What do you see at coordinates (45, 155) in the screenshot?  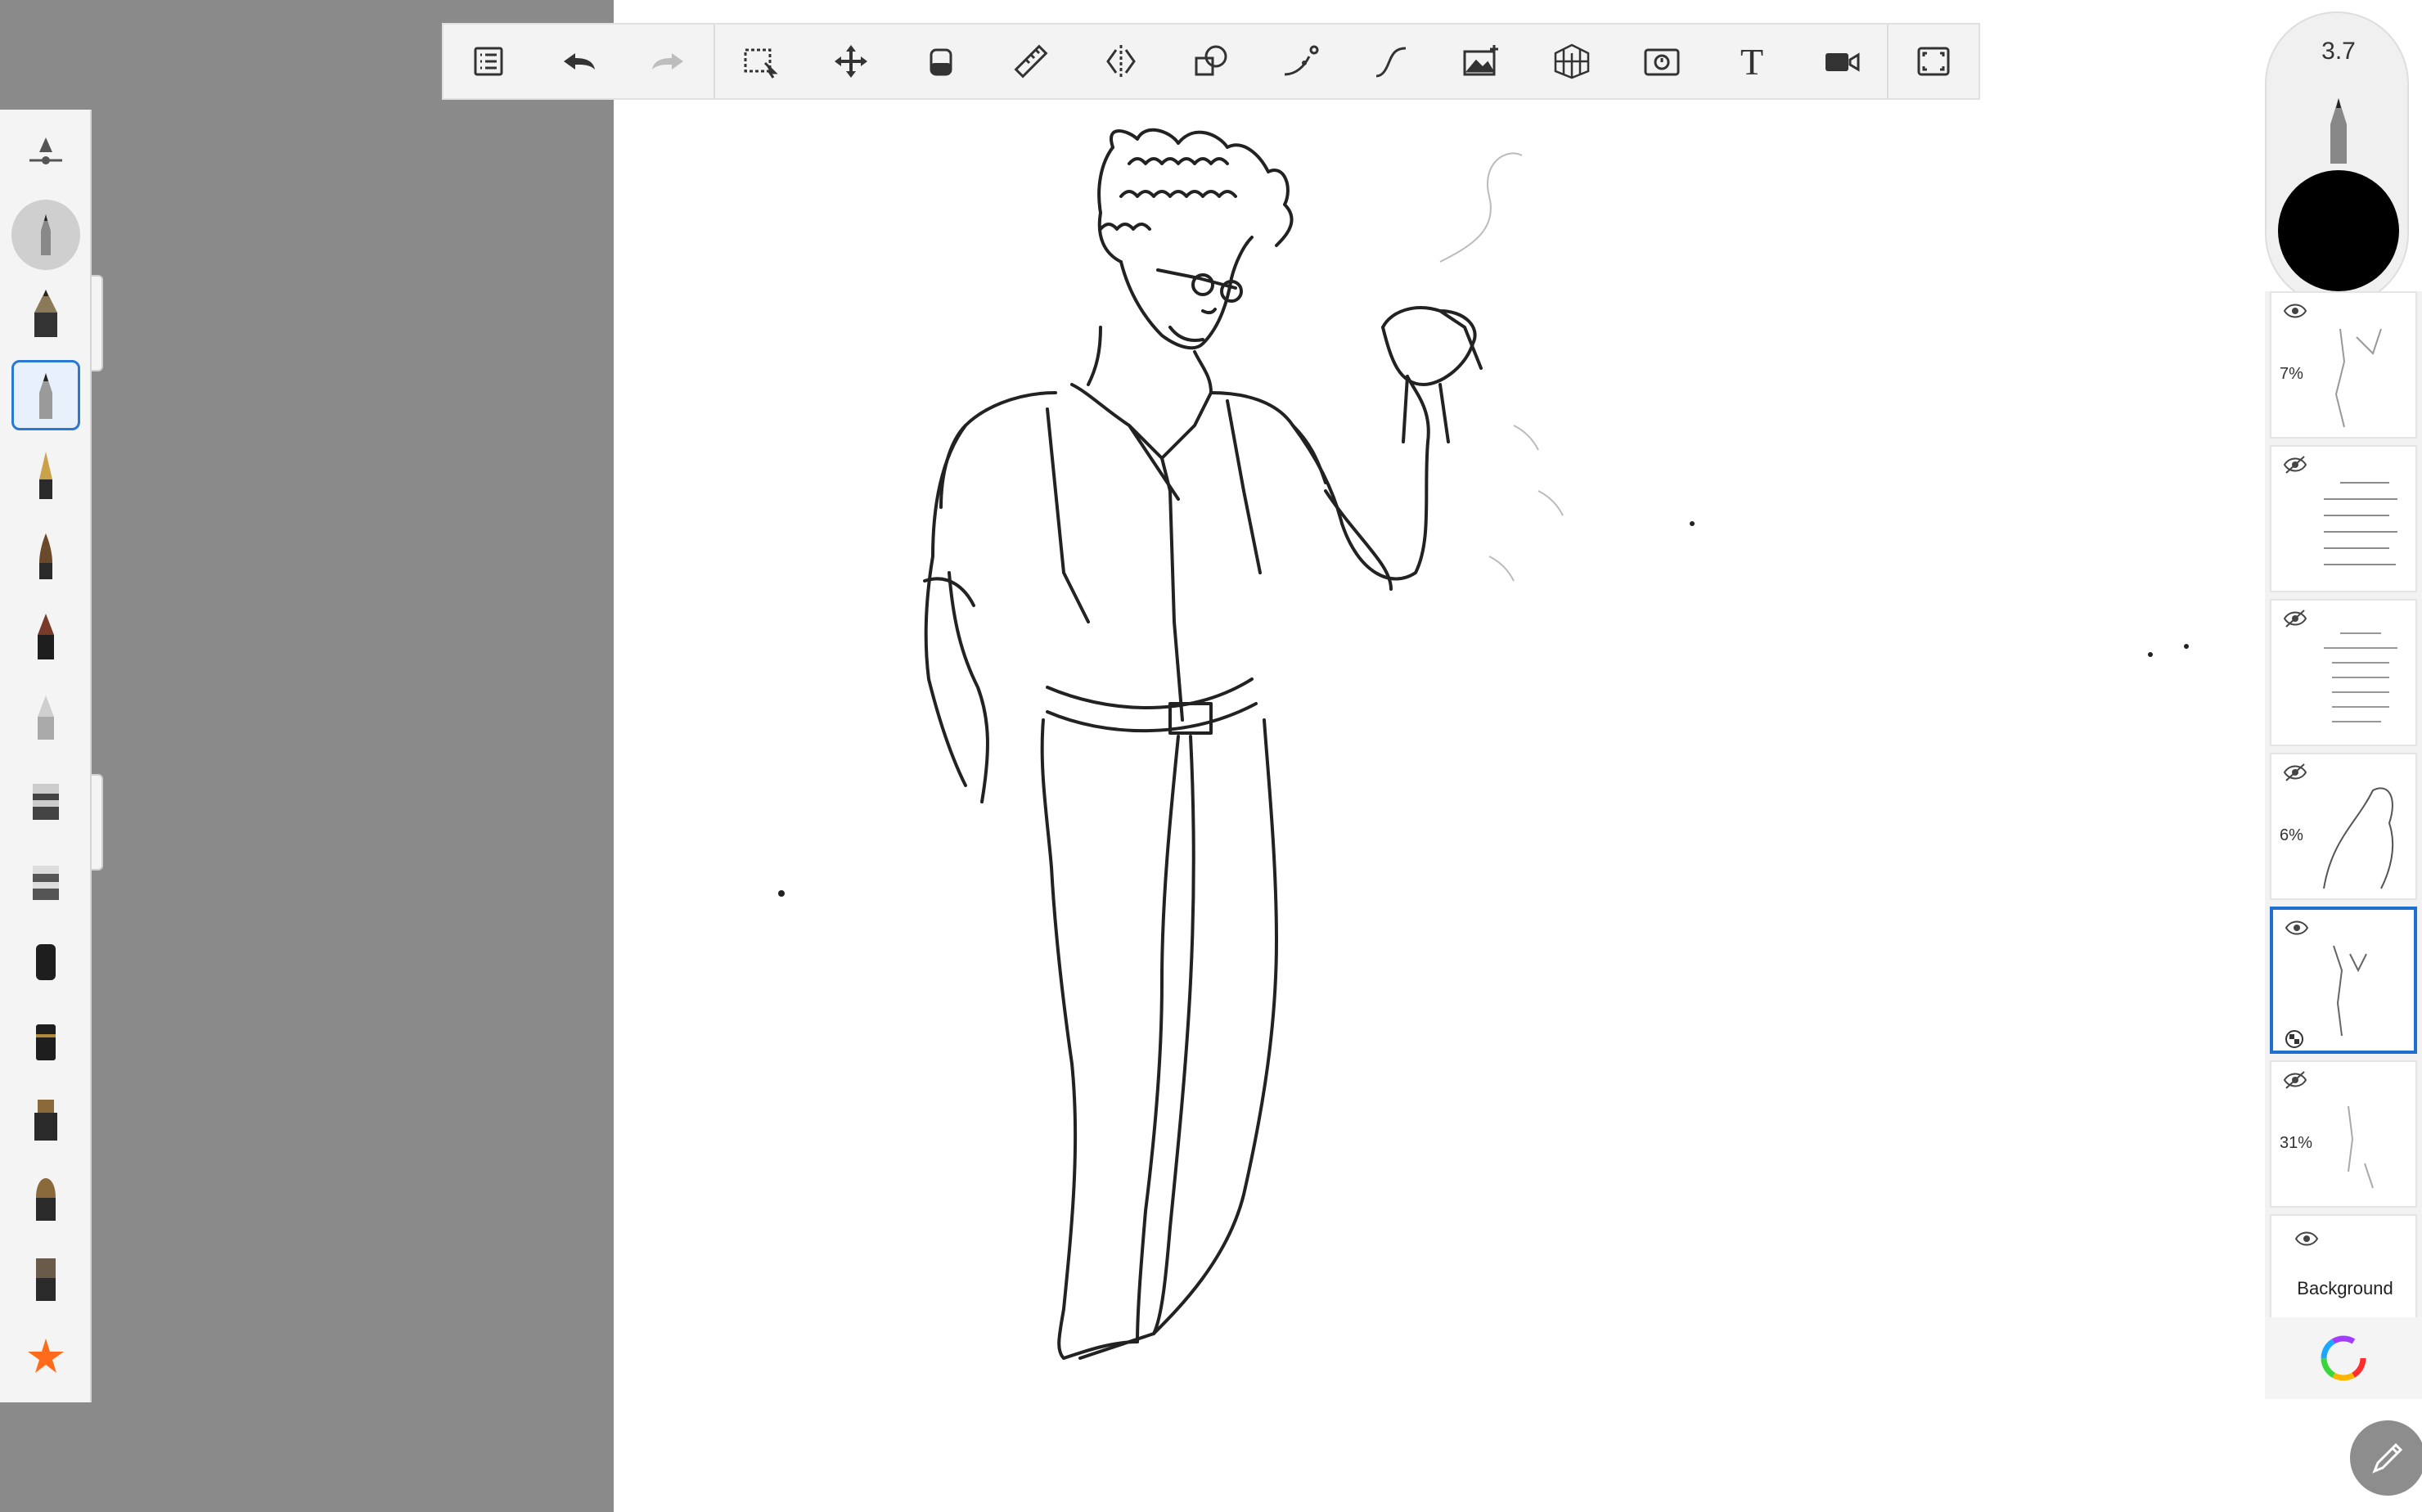 I see `brush-settings-slider-icon` at bounding box center [45, 155].